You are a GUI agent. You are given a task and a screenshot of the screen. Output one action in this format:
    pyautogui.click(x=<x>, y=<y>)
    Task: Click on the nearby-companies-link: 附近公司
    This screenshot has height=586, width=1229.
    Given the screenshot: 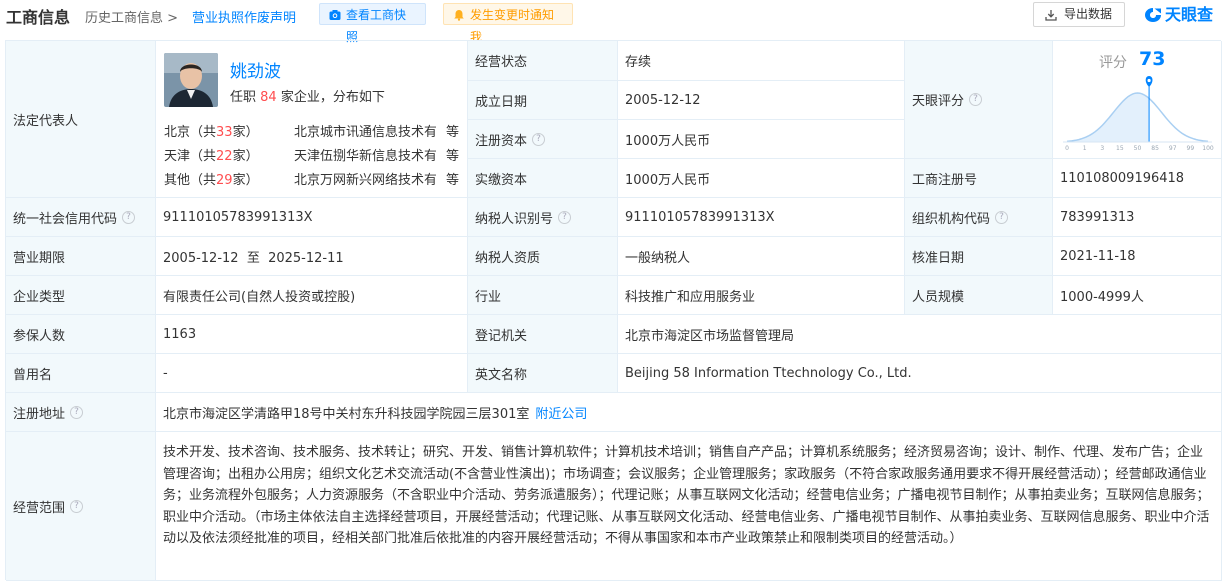 What is the action you would take?
    pyautogui.click(x=561, y=412)
    